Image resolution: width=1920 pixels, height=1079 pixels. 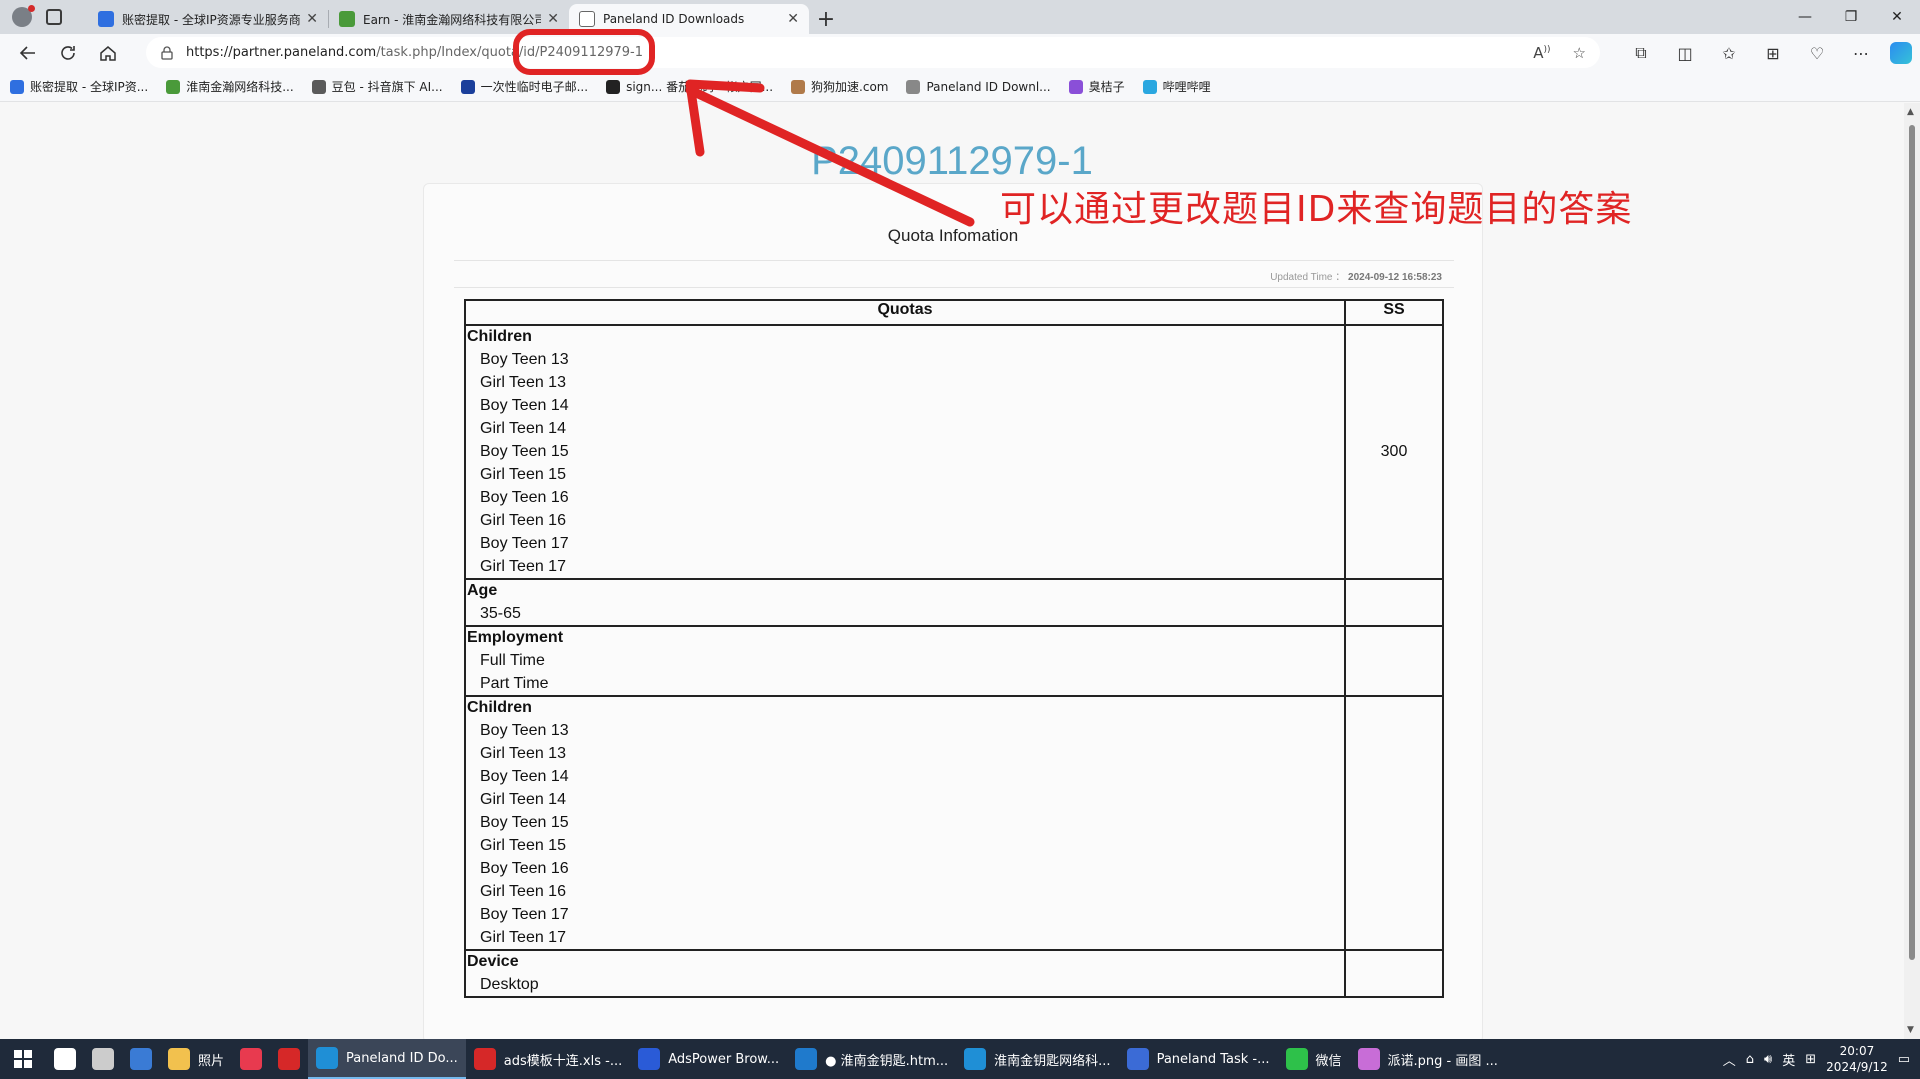 What do you see at coordinates (1861, 53) in the screenshot?
I see `more-menu-icon: ⋯` at bounding box center [1861, 53].